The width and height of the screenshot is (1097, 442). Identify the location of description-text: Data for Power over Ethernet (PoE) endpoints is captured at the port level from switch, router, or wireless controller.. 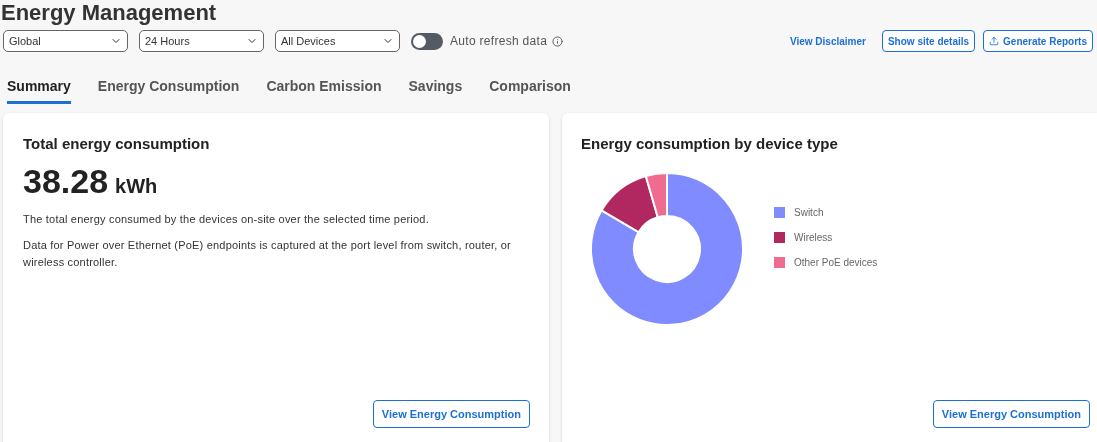
(267, 254).